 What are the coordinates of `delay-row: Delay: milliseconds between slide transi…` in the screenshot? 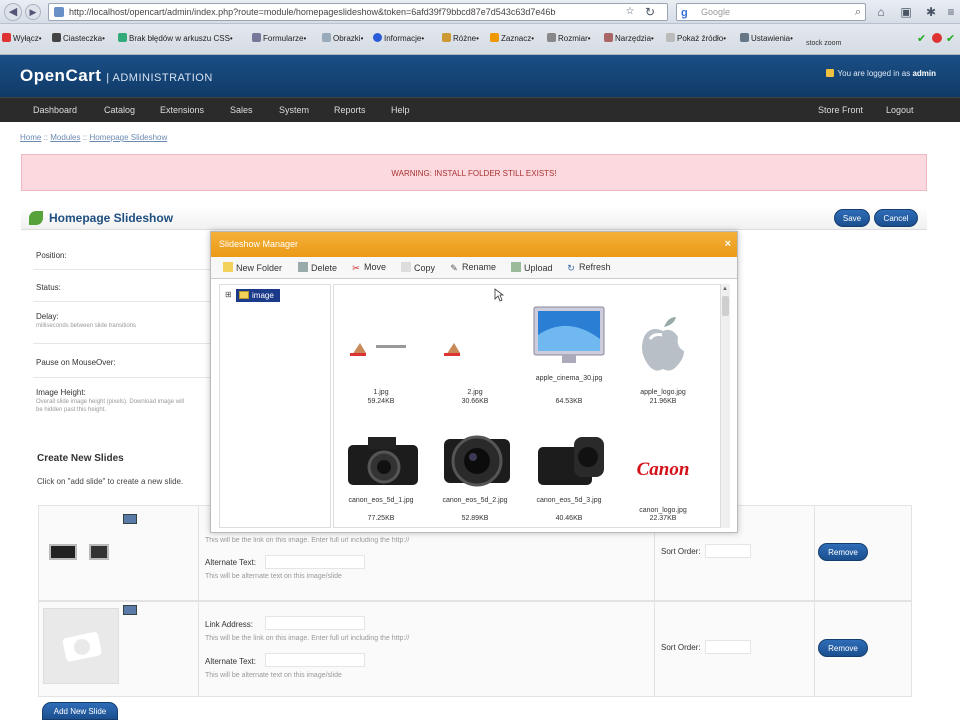 It's located at (123, 324).